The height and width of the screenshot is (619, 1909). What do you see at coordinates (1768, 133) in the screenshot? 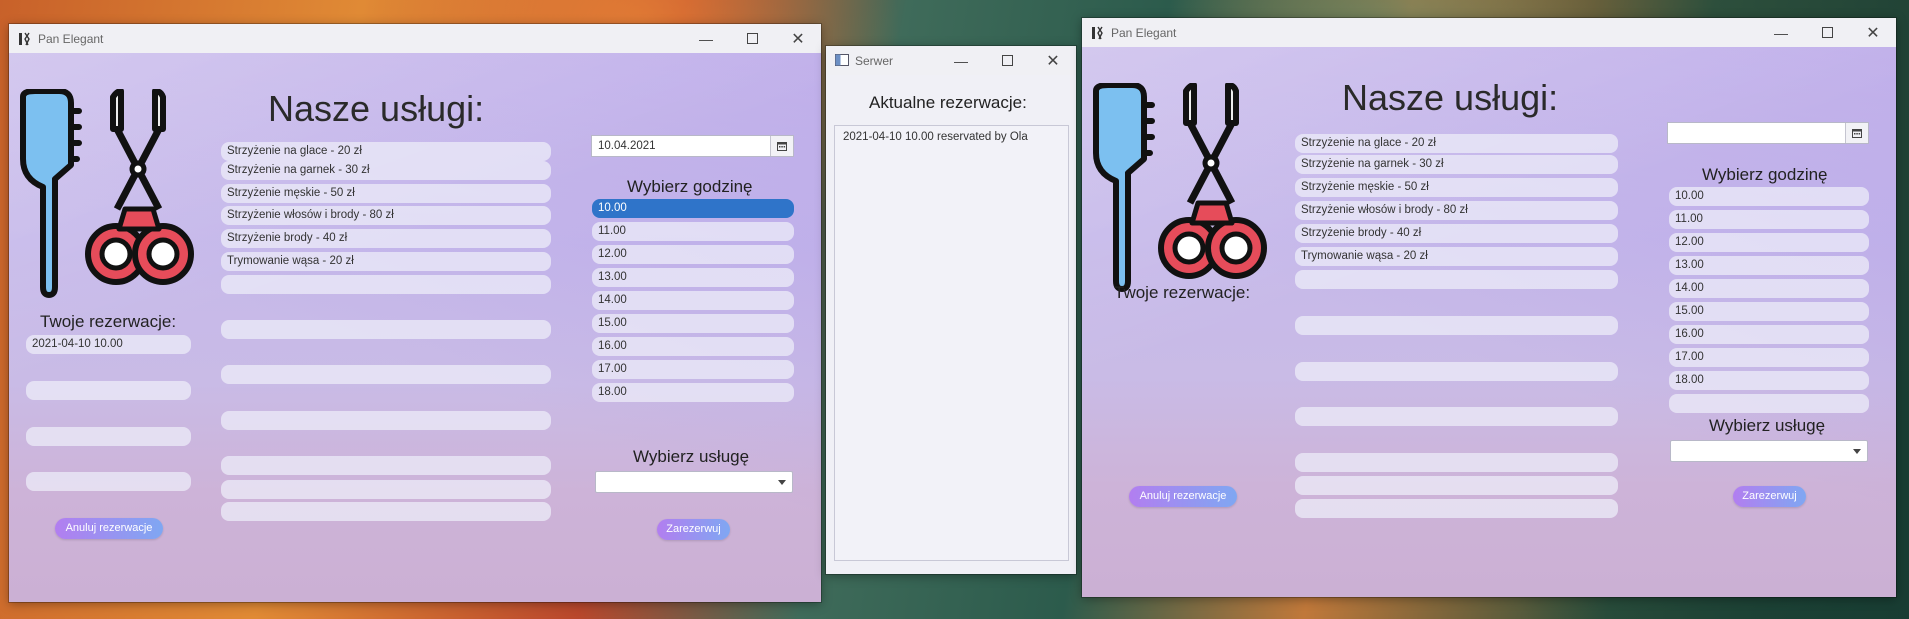
I see `date-picker` at bounding box center [1768, 133].